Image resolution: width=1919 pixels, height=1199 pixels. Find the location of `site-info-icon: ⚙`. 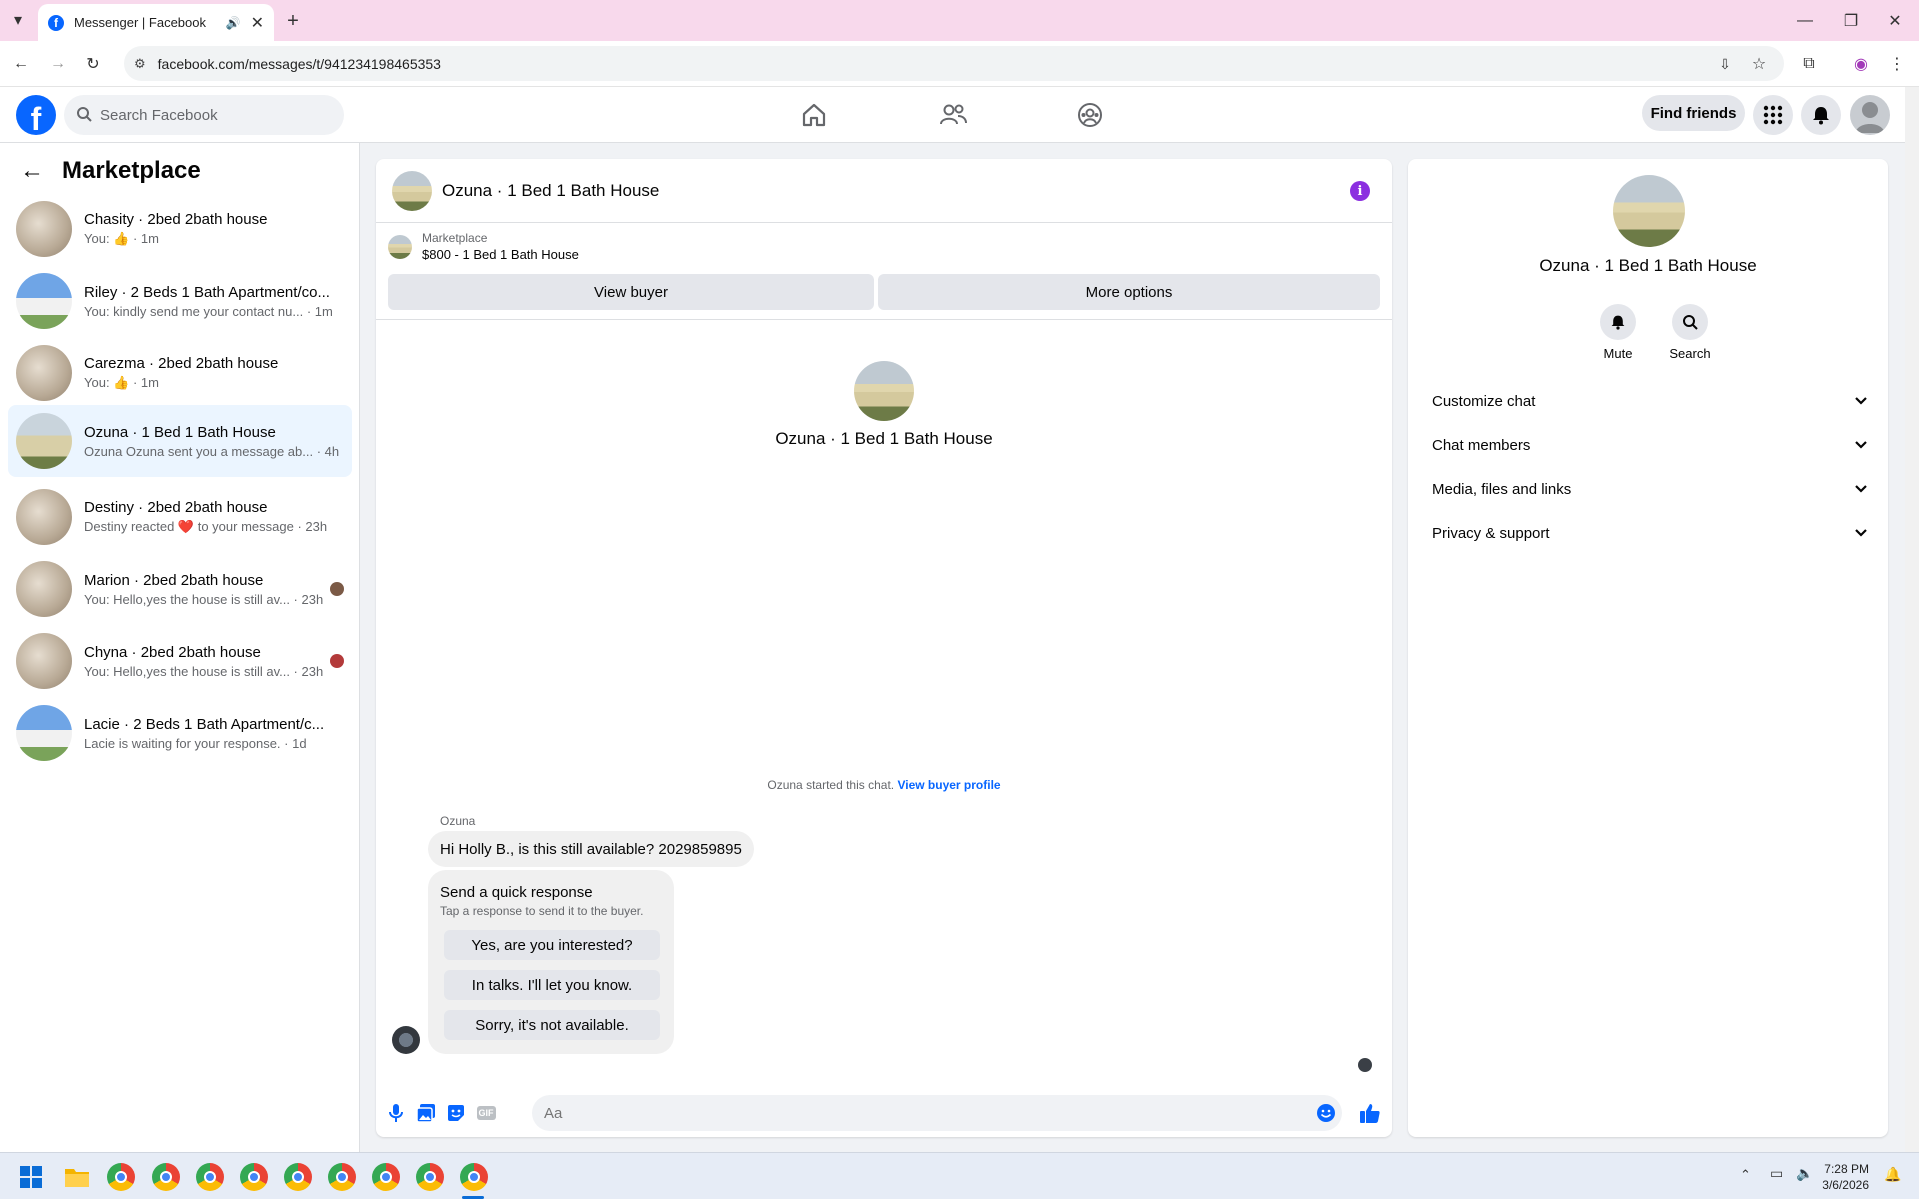

site-info-icon: ⚙ is located at coordinates (140, 64).